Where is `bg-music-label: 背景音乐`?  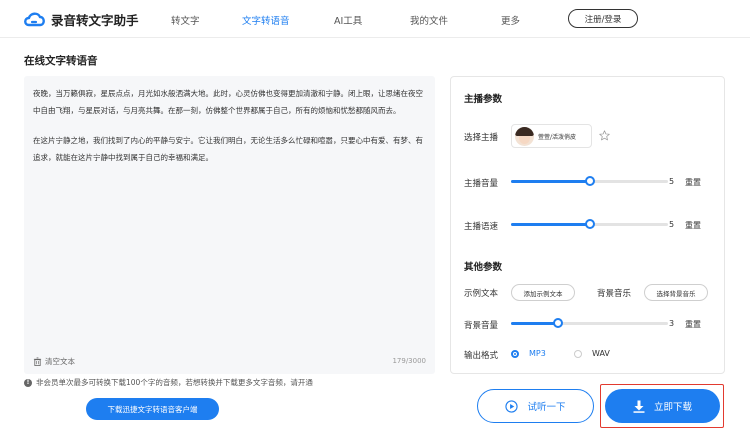
bg-music-label: 背景音乐 is located at coordinates (614, 294).